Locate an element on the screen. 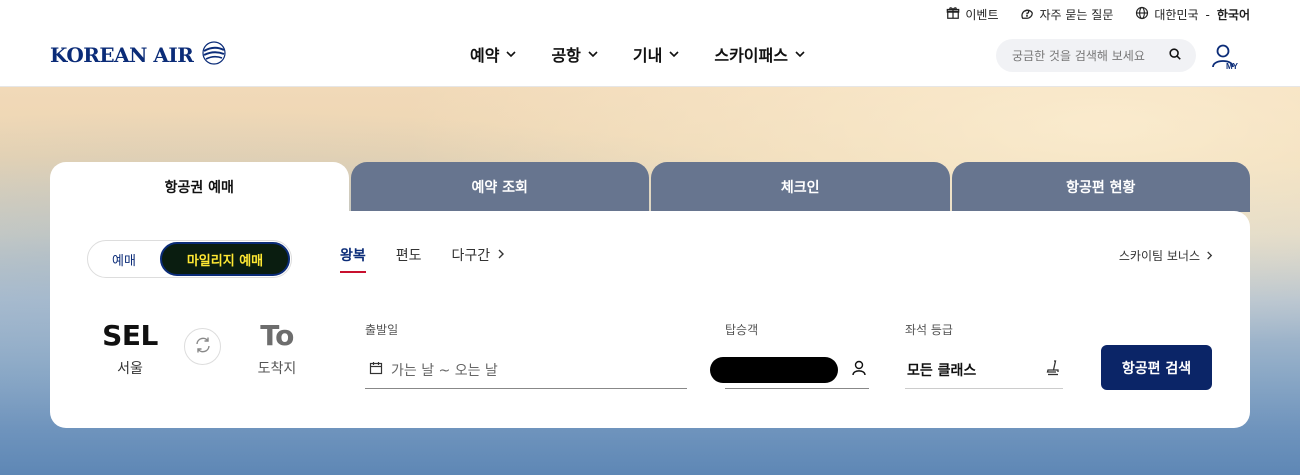  cabin-class-label: 좌석 등급 is located at coordinates (929, 330).